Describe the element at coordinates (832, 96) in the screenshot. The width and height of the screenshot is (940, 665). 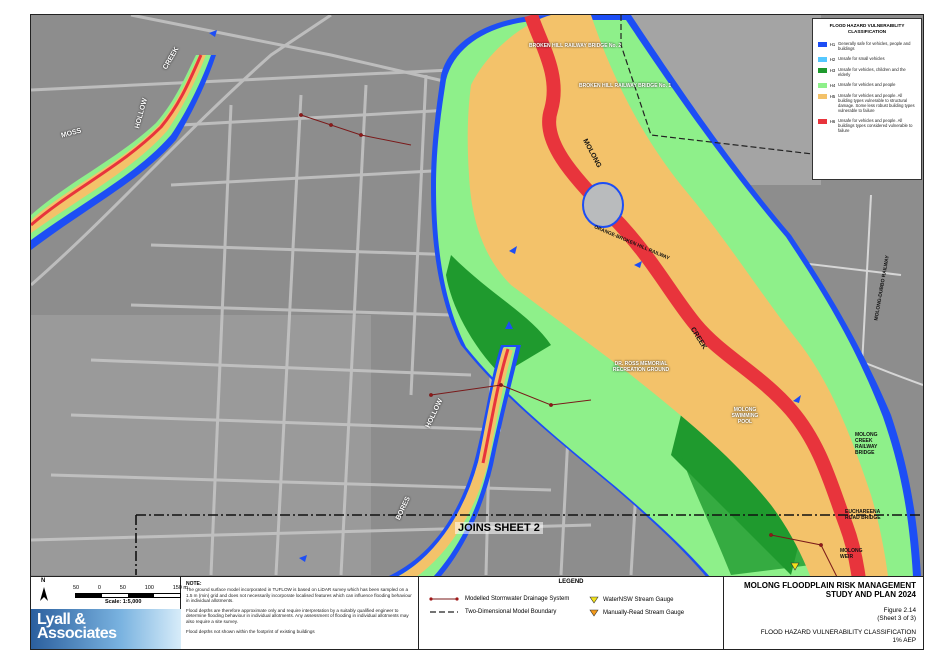
I see `code-h5: H5` at that location.